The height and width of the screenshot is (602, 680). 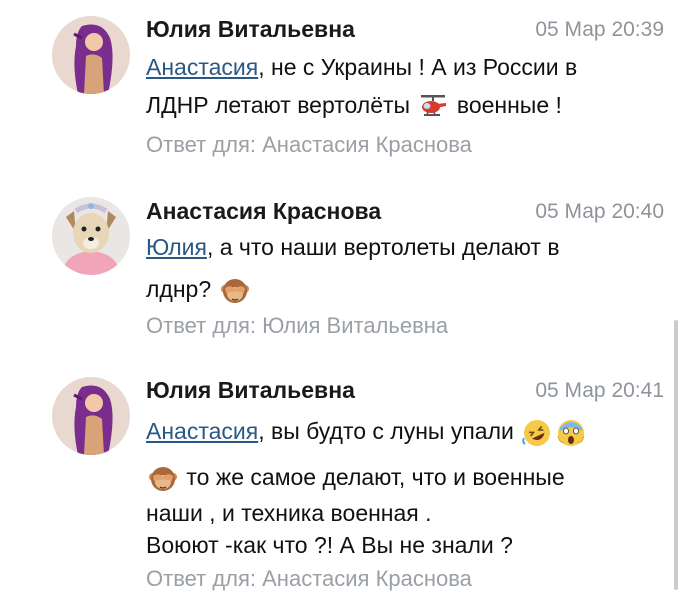 I want to click on rofl-emoji-icon, so click(x=537, y=433).